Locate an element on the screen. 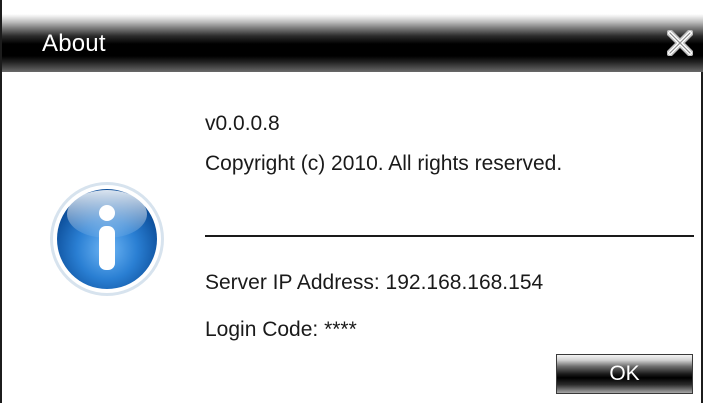  copyright-text: Copyright (c) 2010. All rights reserved. is located at coordinates (384, 163).